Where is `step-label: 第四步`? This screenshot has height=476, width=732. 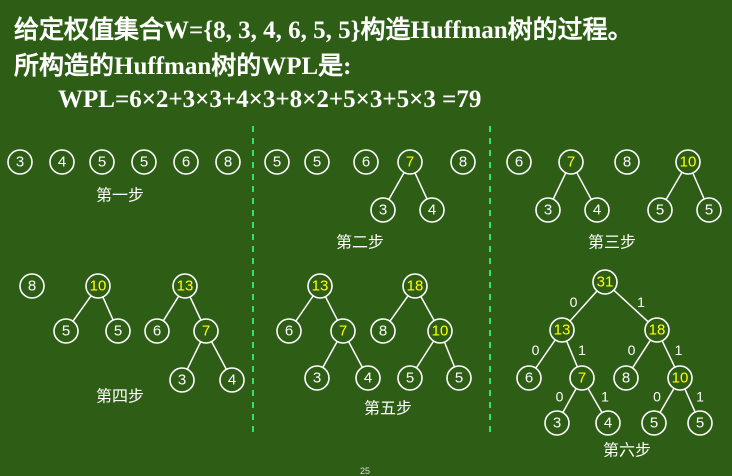
step-label: 第四步 is located at coordinates (120, 396).